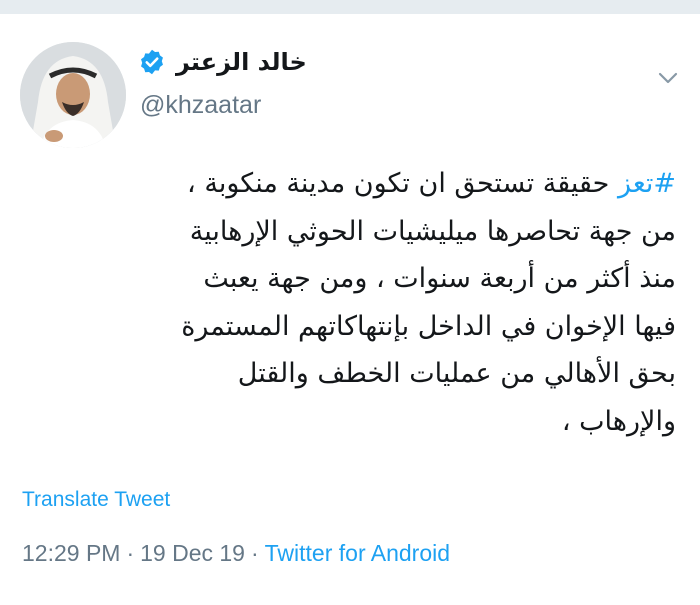 The height and width of the screenshot is (605, 700). I want to click on top-separator, so click(350, 7).